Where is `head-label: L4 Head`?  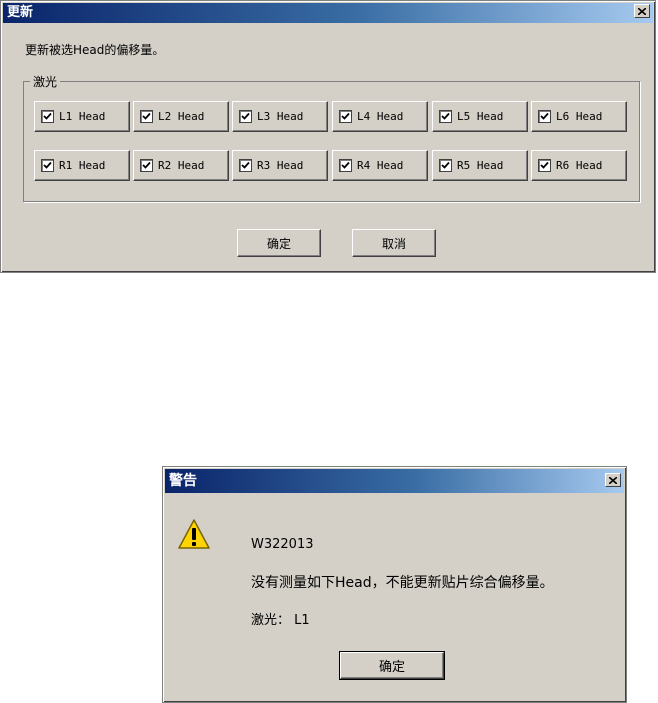
head-label: L4 Head is located at coordinates (380, 116).